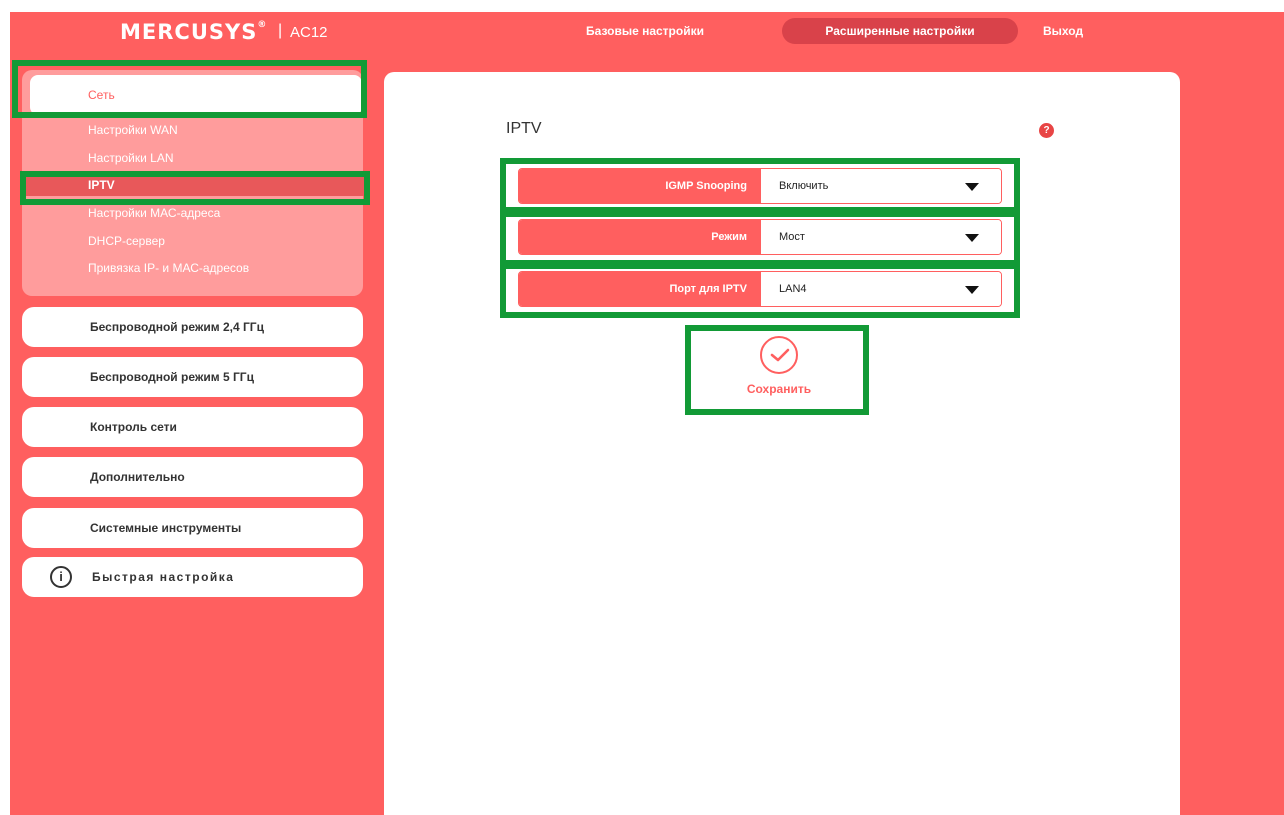  What do you see at coordinates (192, 427) in the screenshot?
I see `sidebar-item-network-control: Контроль сети` at bounding box center [192, 427].